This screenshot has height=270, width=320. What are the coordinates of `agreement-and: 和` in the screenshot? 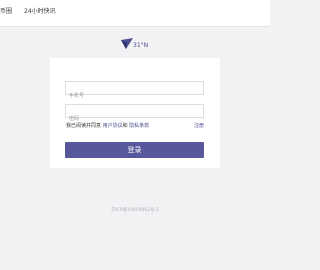 It's located at (125, 126).